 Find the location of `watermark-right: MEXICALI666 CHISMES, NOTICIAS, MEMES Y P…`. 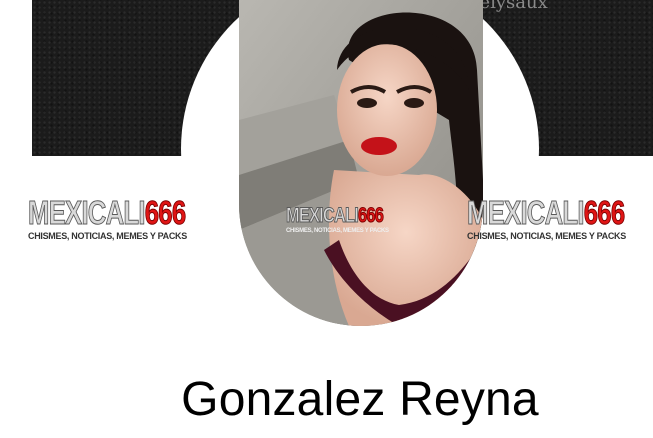

watermark-right: MEXICALI666 CHISMES, NOTICIAS, MEMES Y P… is located at coordinates (547, 217).